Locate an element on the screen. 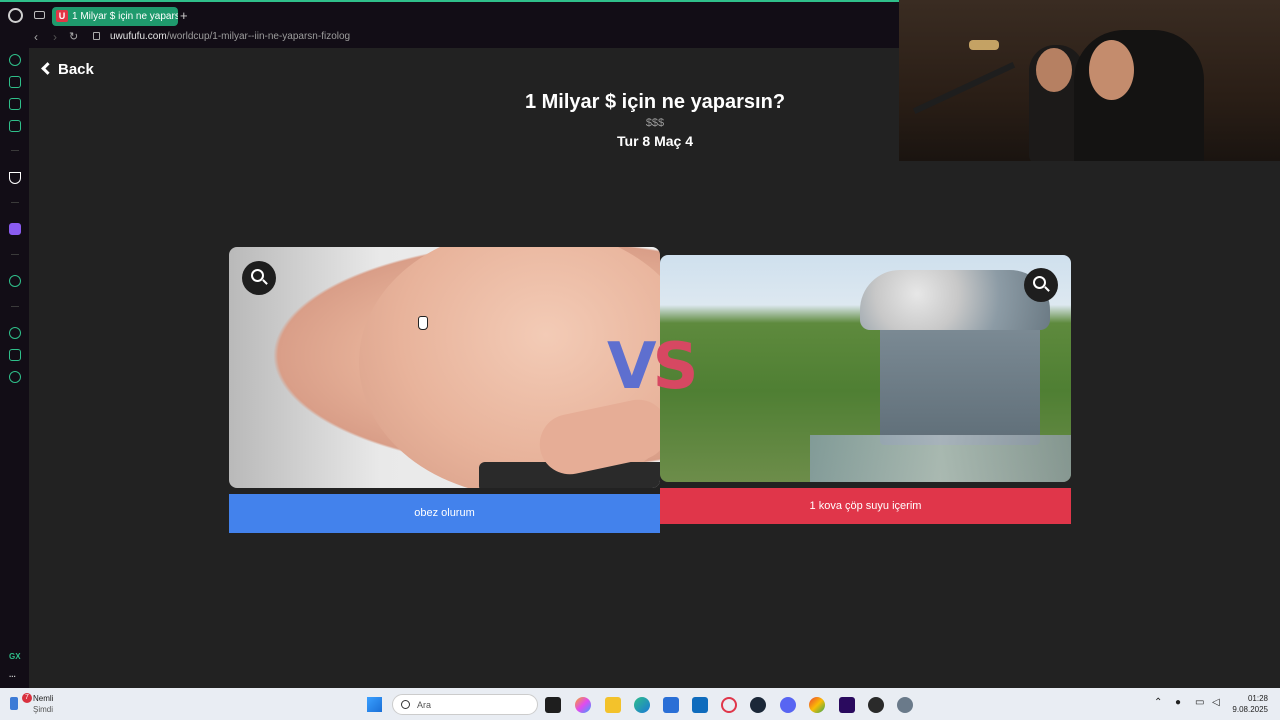 This screenshot has height=720, width=1280. edge-icon is located at coordinates (642, 705).